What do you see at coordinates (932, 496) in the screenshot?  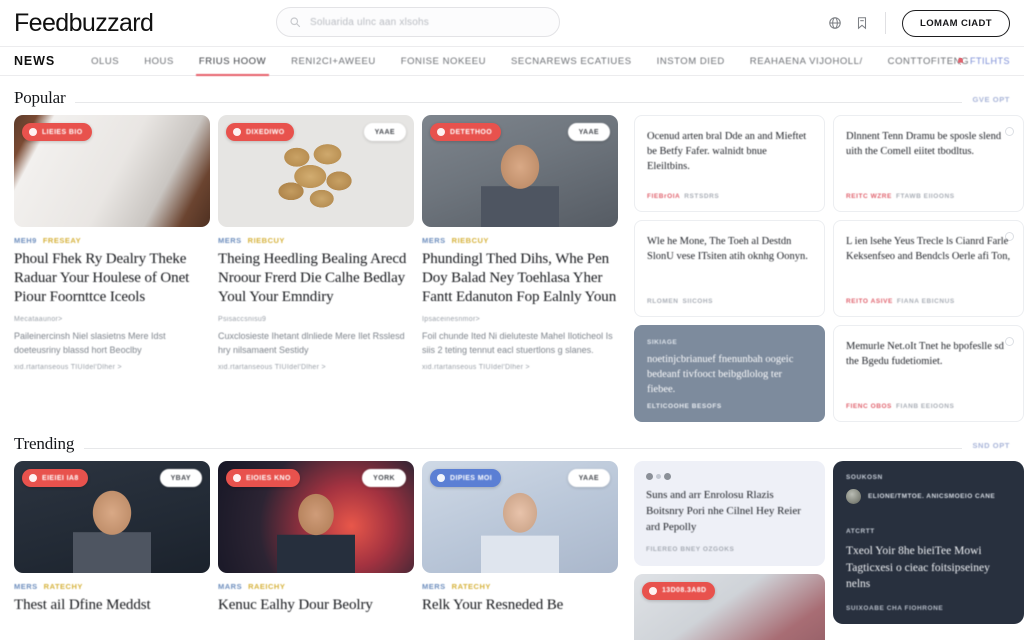 I see `dark-card-author-name: ELIONE/TMTOE. ANICSMOEIO CANE` at bounding box center [932, 496].